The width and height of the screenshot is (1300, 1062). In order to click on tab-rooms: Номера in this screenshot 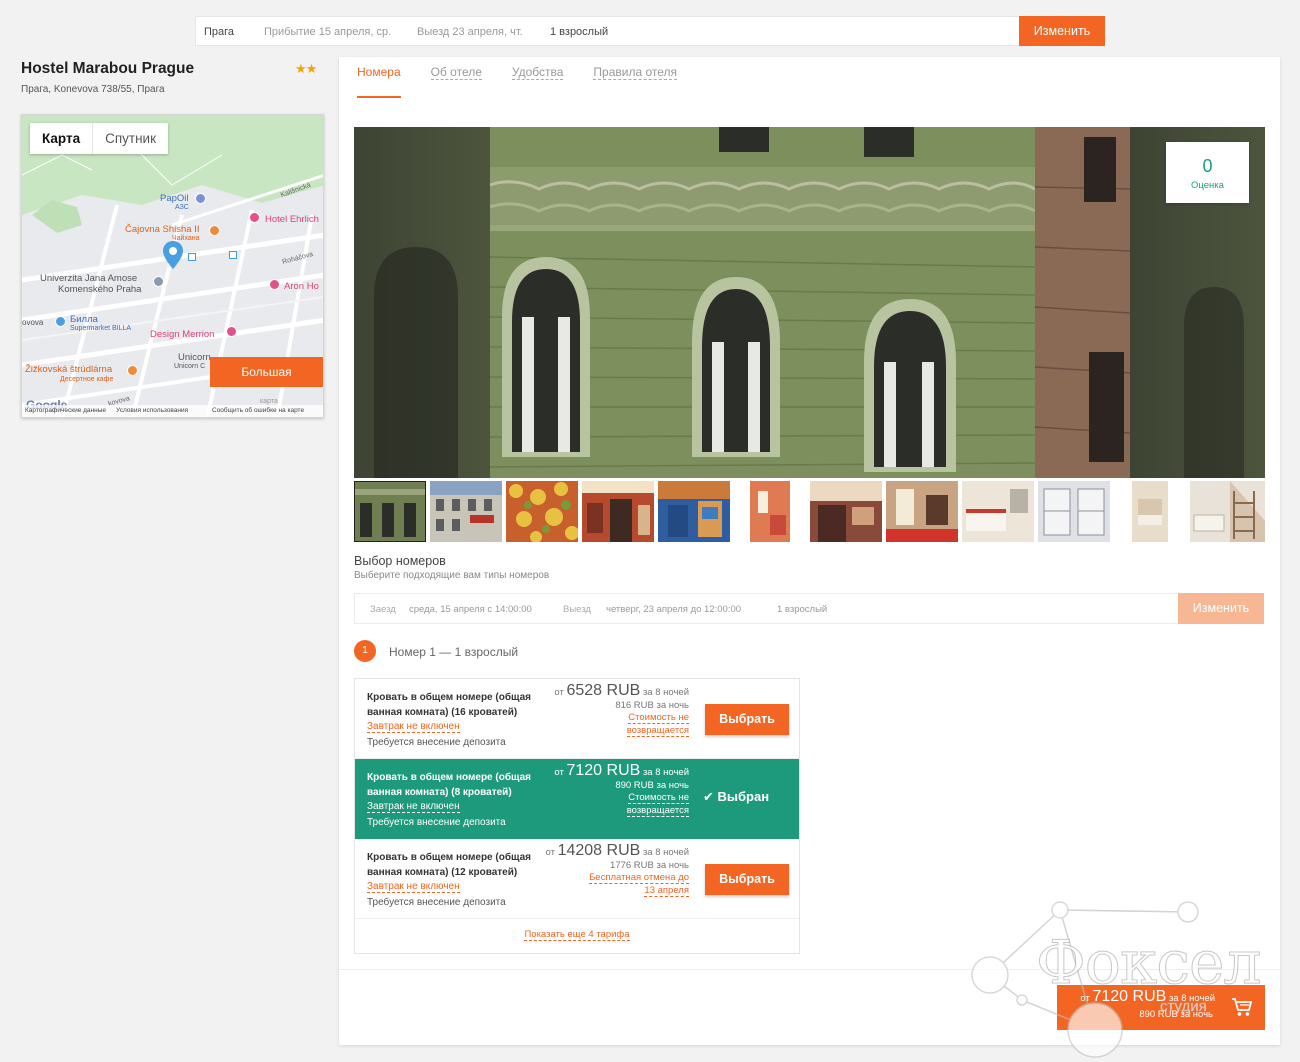, I will do `click(379, 81)`.